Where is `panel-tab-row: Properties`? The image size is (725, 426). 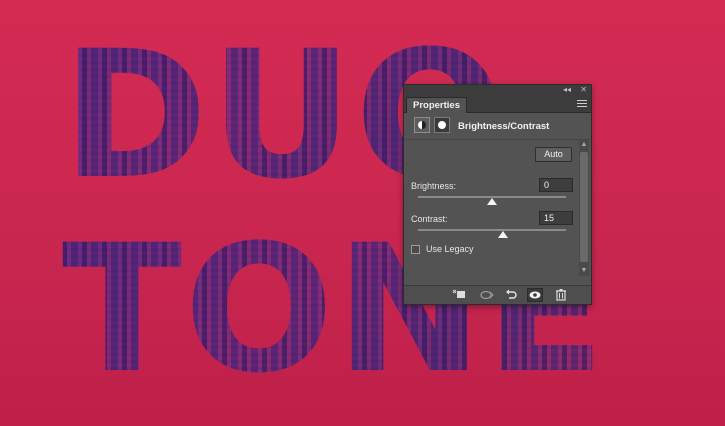
panel-tab-row: Properties is located at coordinates (497, 104).